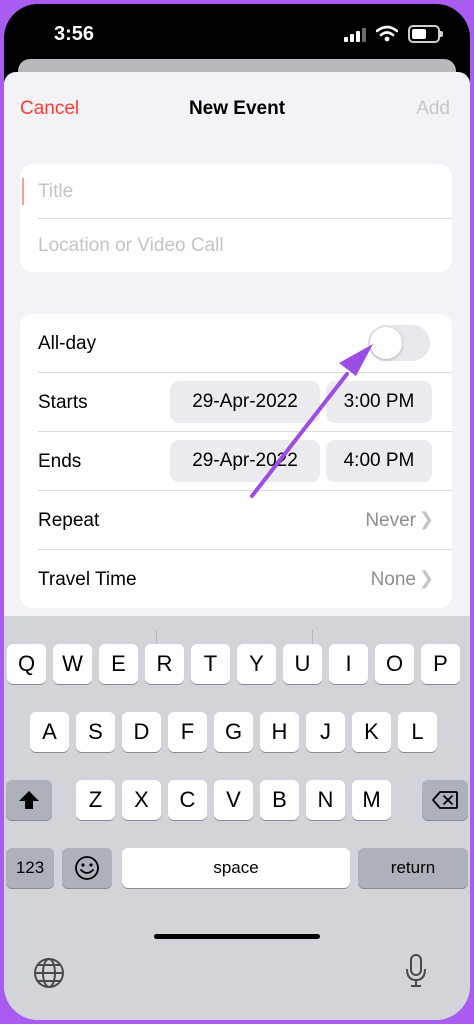  Describe the element at coordinates (236, 520) in the screenshot. I see `repeat-row: Repeat Never ❯` at that location.